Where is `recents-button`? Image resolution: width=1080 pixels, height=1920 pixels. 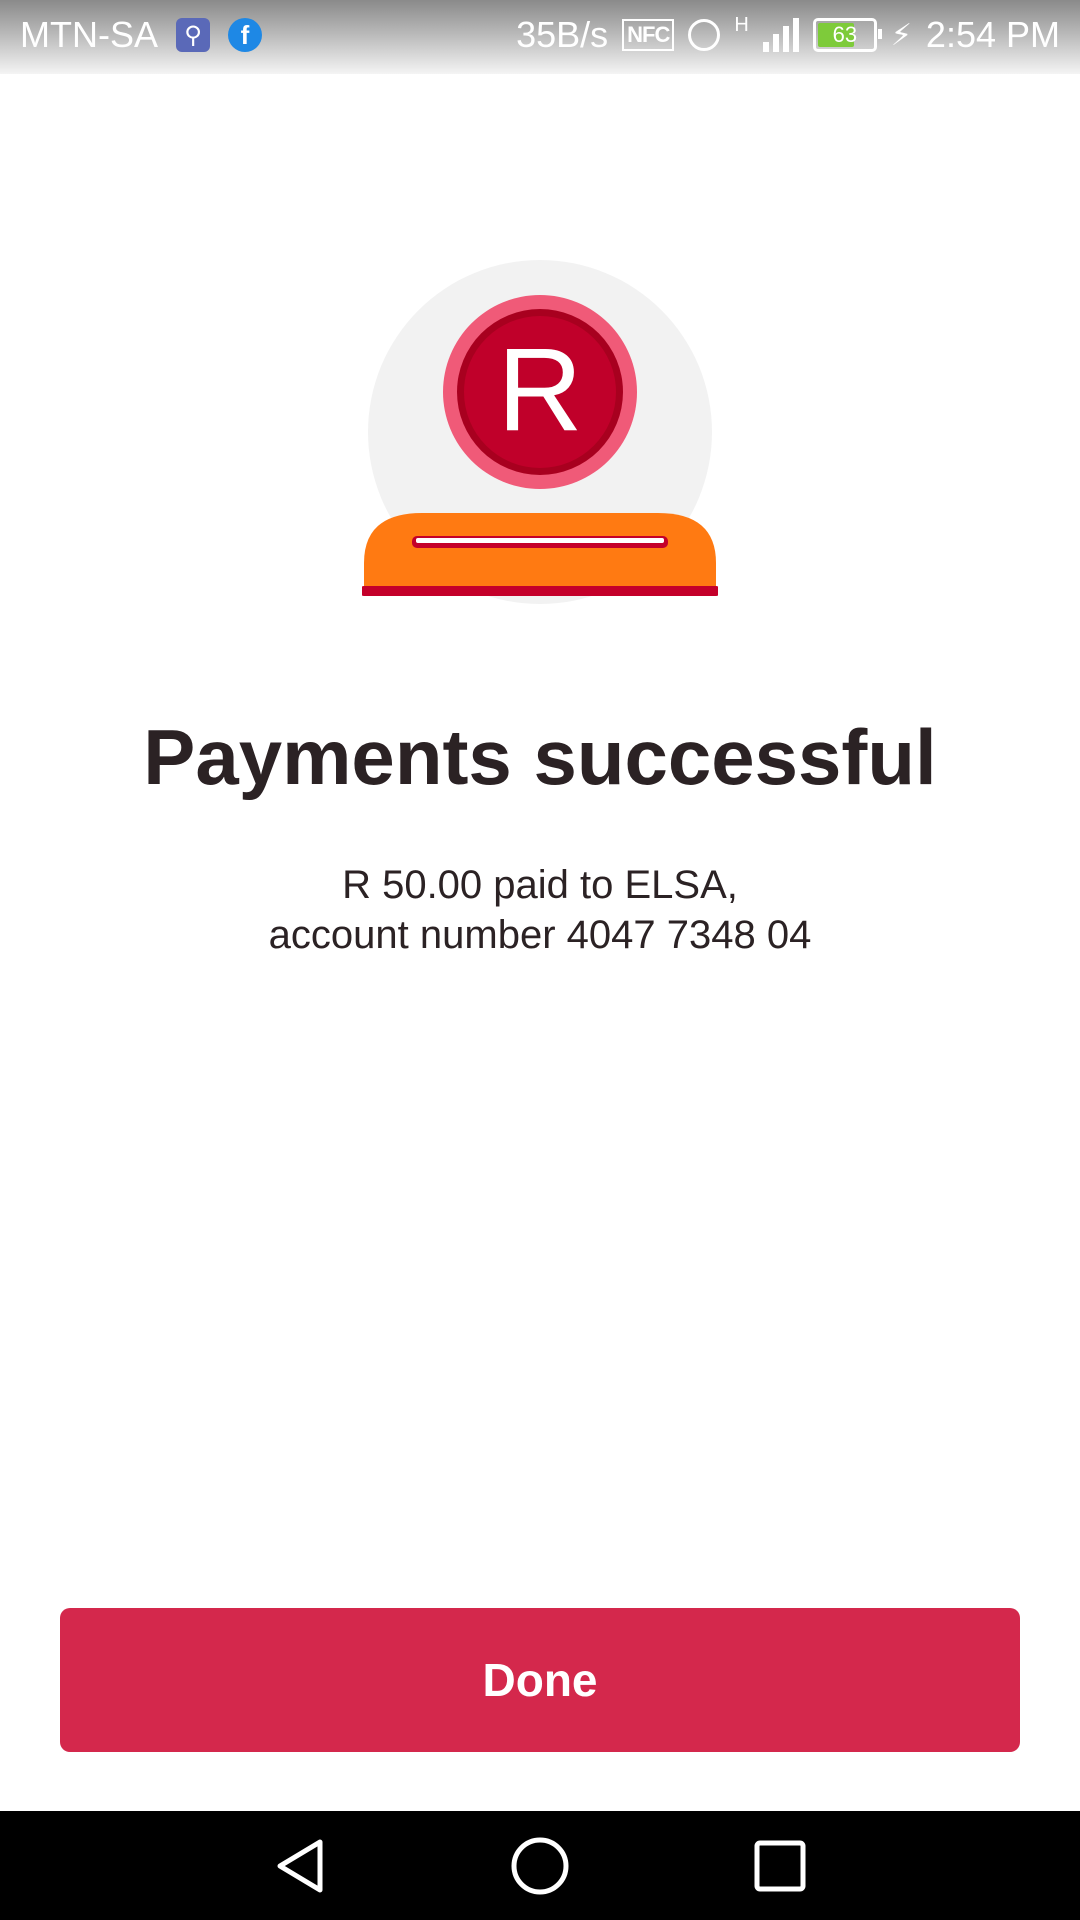
recents-button is located at coordinates (780, 1866).